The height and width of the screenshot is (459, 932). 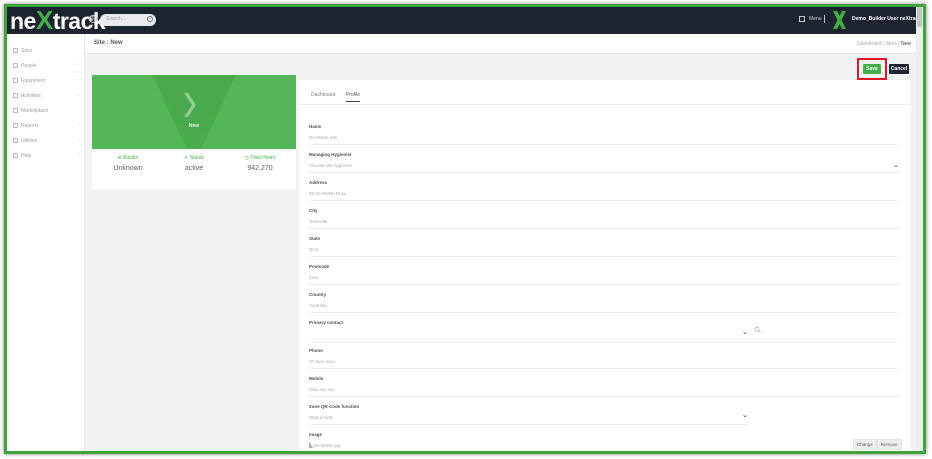 What do you see at coordinates (194, 126) in the screenshot?
I see `site-name: New` at bounding box center [194, 126].